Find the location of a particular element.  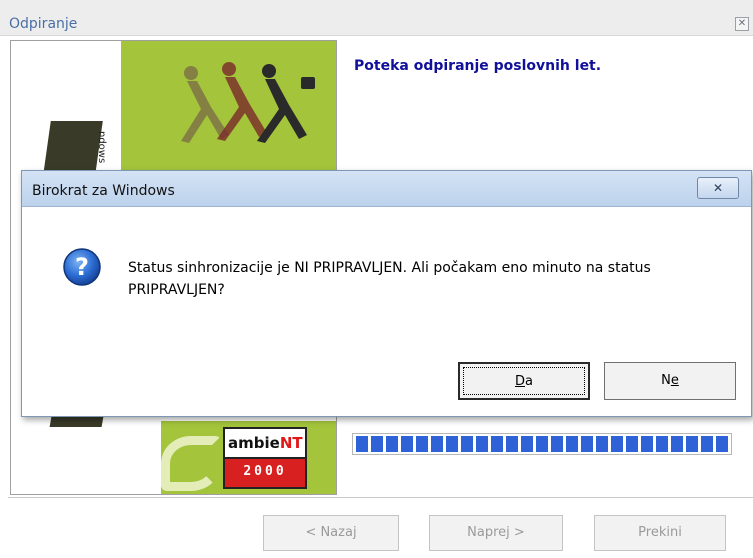

dialog-title: Birokrat za Windows is located at coordinates (103, 191).